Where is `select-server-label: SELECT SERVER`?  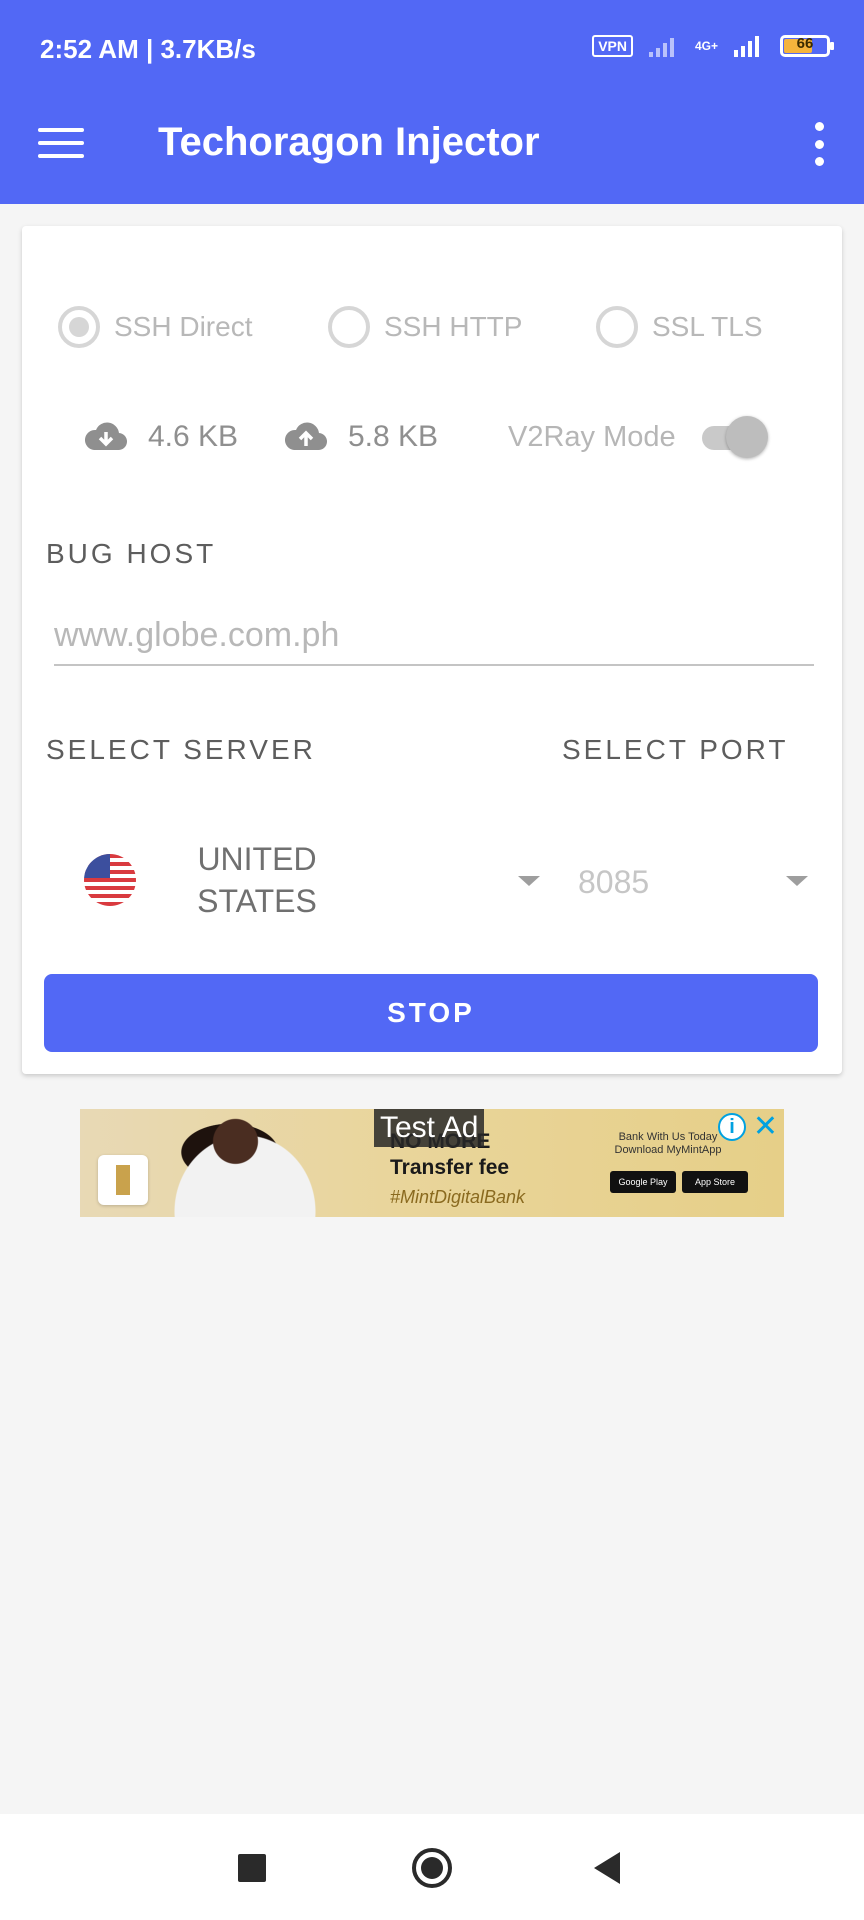
select-server-label: SELECT SERVER is located at coordinates (181, 749).